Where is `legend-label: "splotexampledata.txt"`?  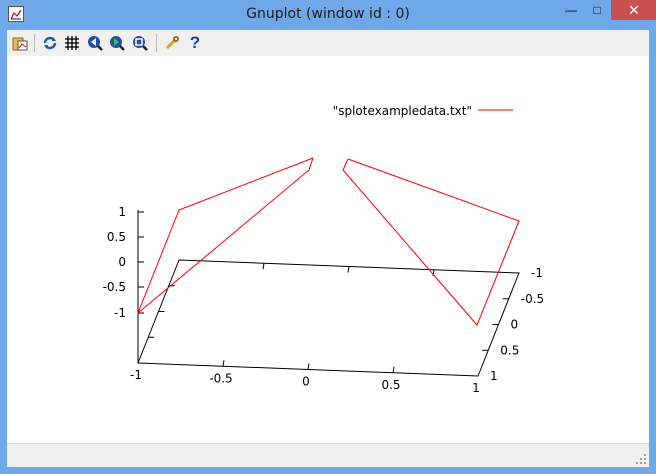
legend-label: "splotexampledata.txt" is located at coordinates (402, 111).